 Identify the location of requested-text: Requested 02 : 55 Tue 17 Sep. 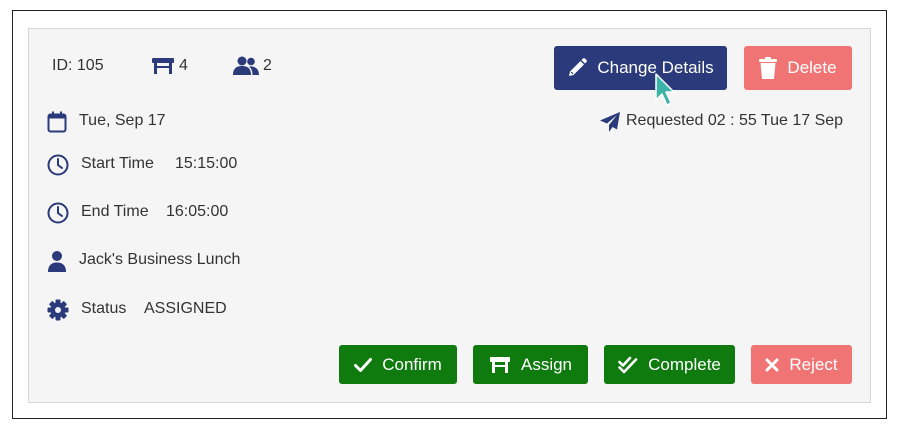
(735, 120).